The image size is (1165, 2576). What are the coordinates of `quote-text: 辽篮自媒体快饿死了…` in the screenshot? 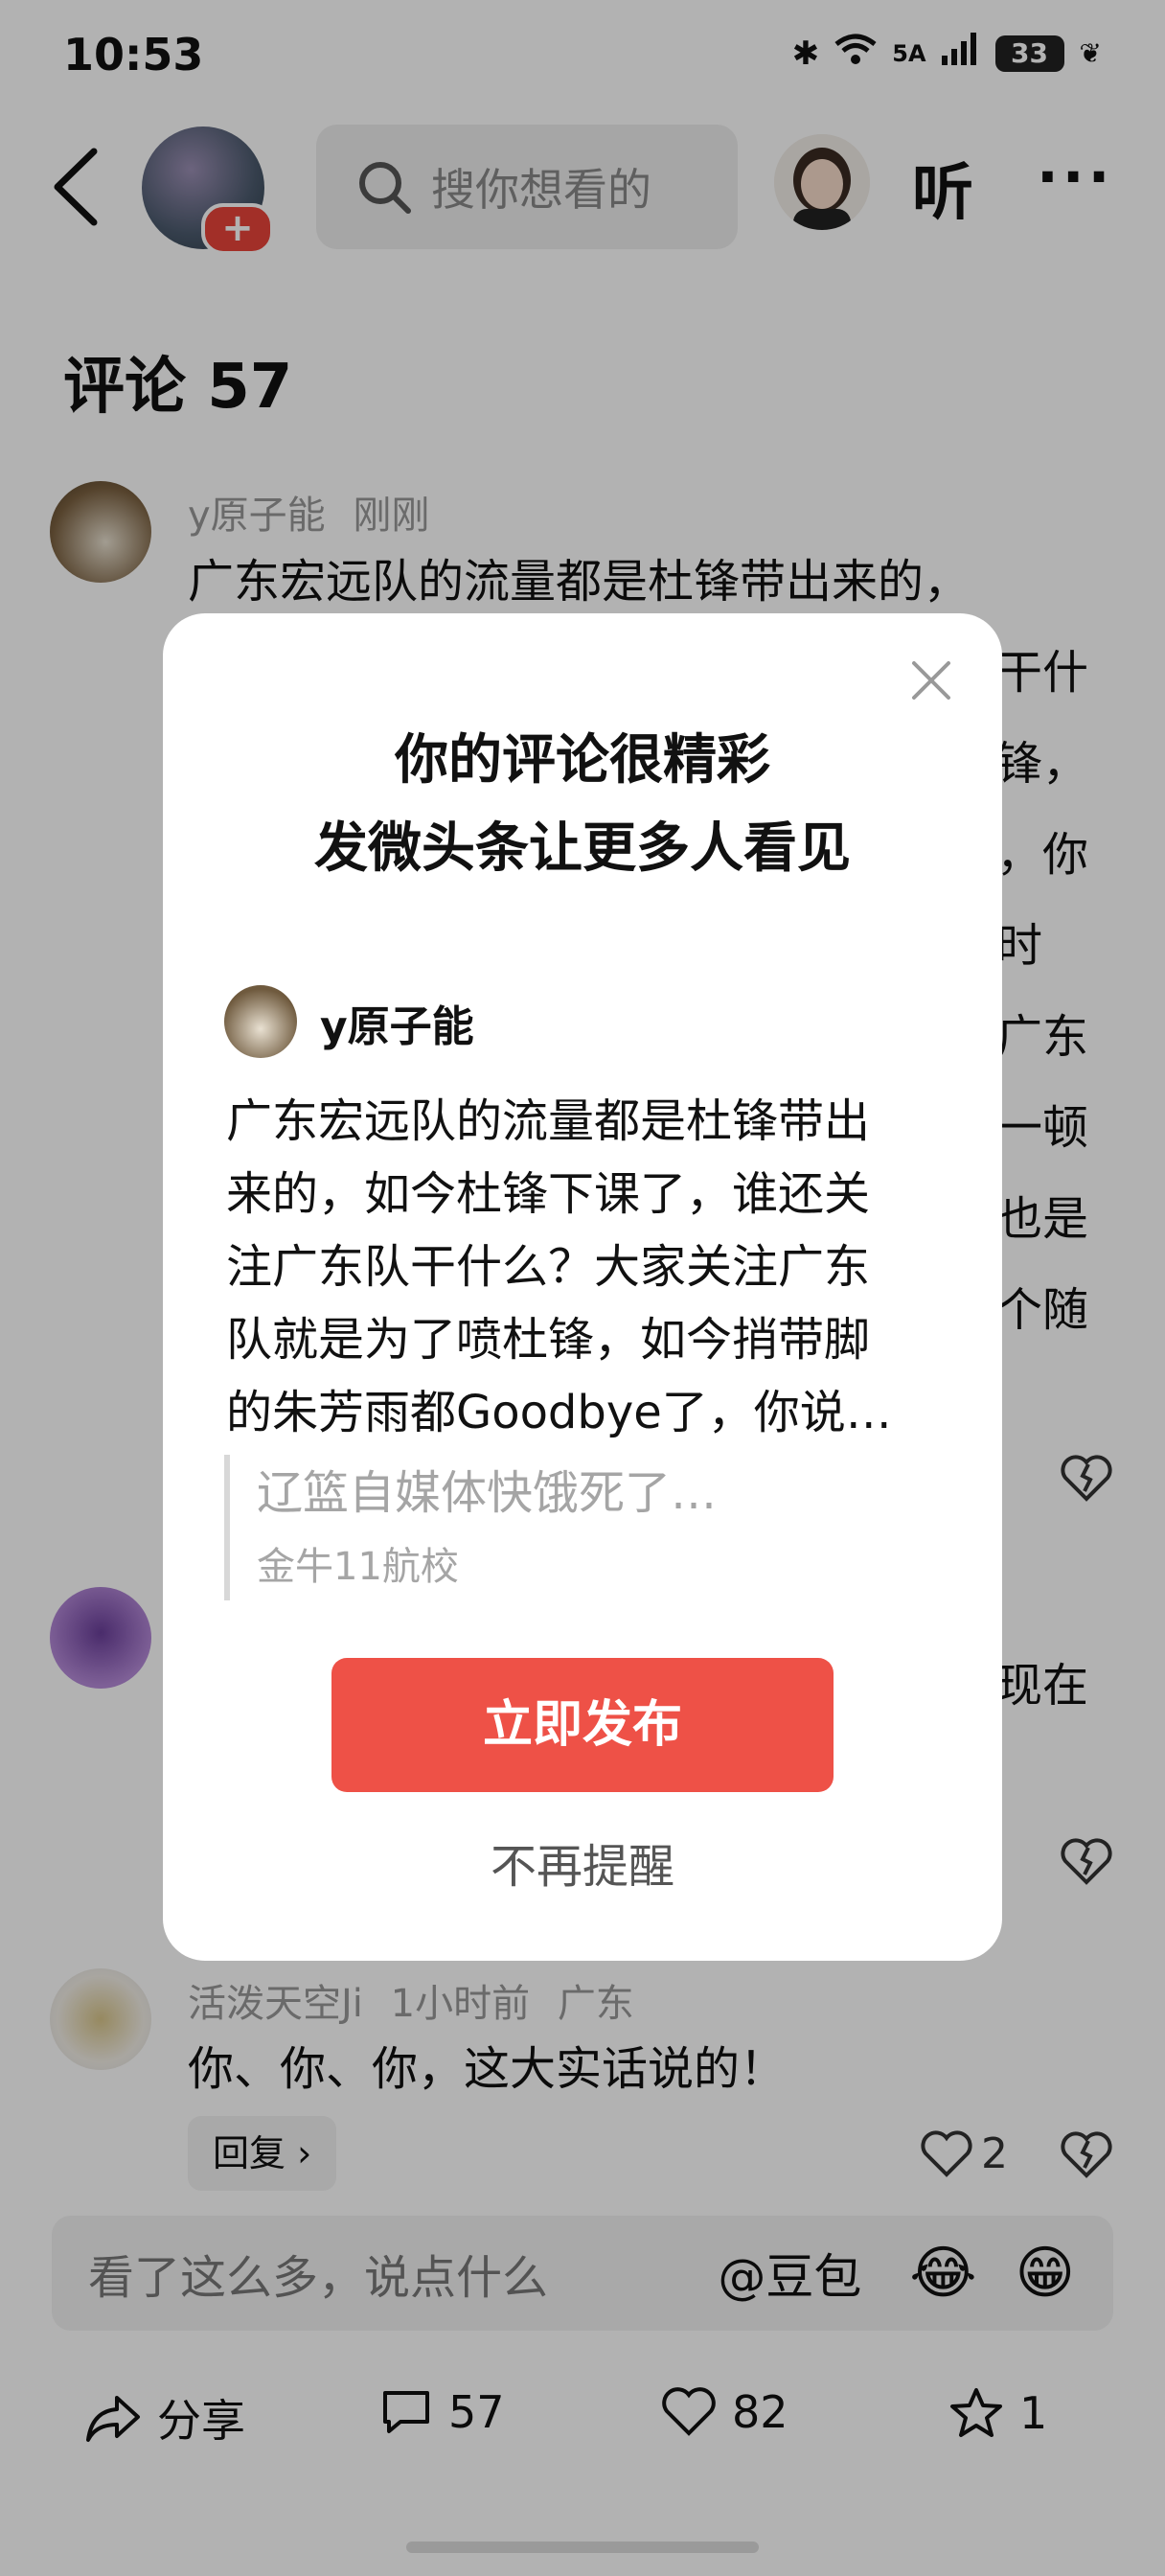 It's located at (488, 1493).